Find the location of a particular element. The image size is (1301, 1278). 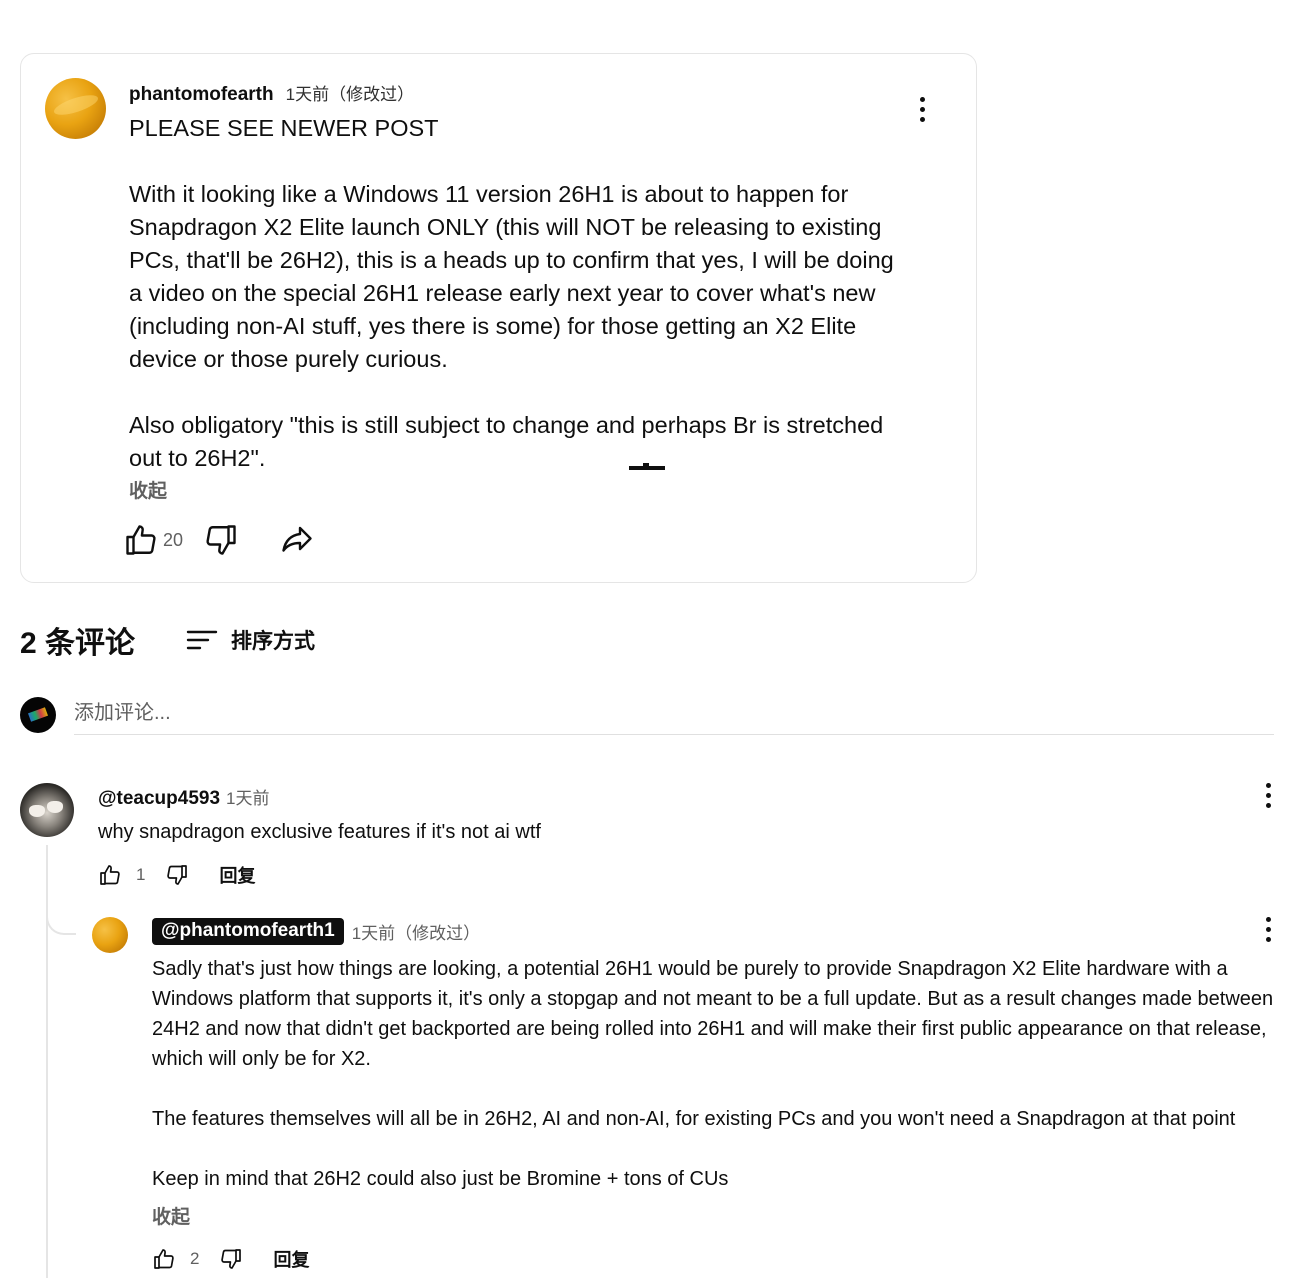

comment-header: @teacup4593 1天前 is located at coordinates (184, 797).